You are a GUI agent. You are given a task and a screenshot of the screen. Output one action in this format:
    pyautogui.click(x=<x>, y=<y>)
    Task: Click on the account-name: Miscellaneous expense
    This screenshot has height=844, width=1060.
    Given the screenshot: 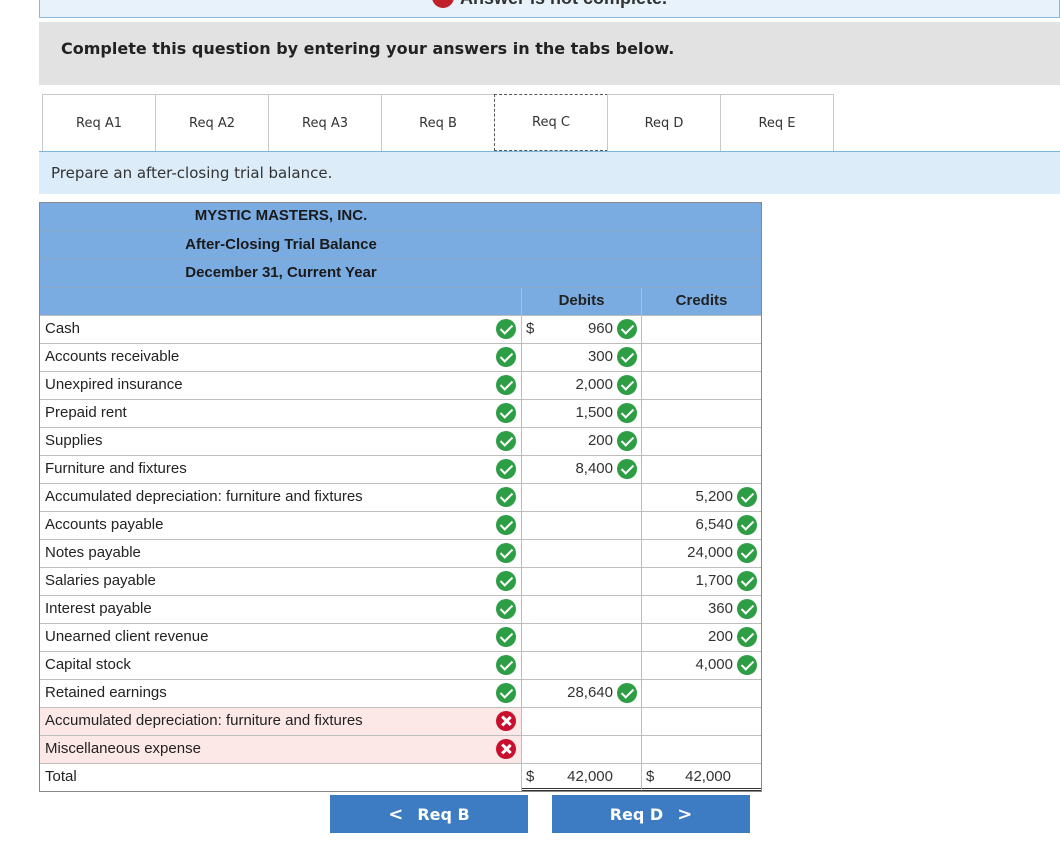 What is the action you would take?
    pyautogui.click(x=123, y=748)
    